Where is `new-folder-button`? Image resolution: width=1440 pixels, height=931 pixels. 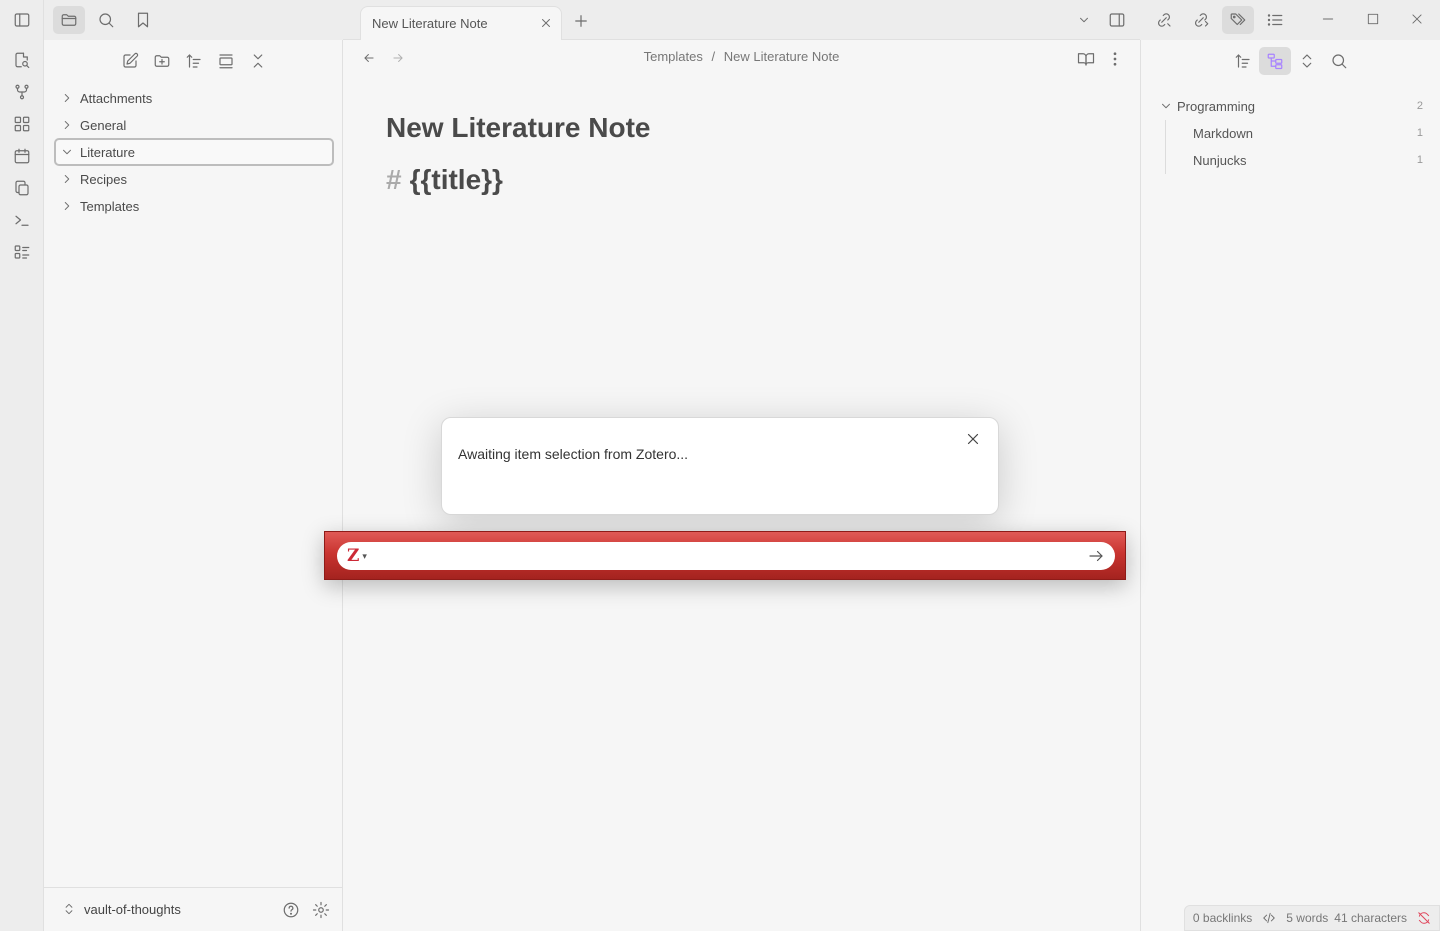 new-folder-button is located at coordinates (162, 61).